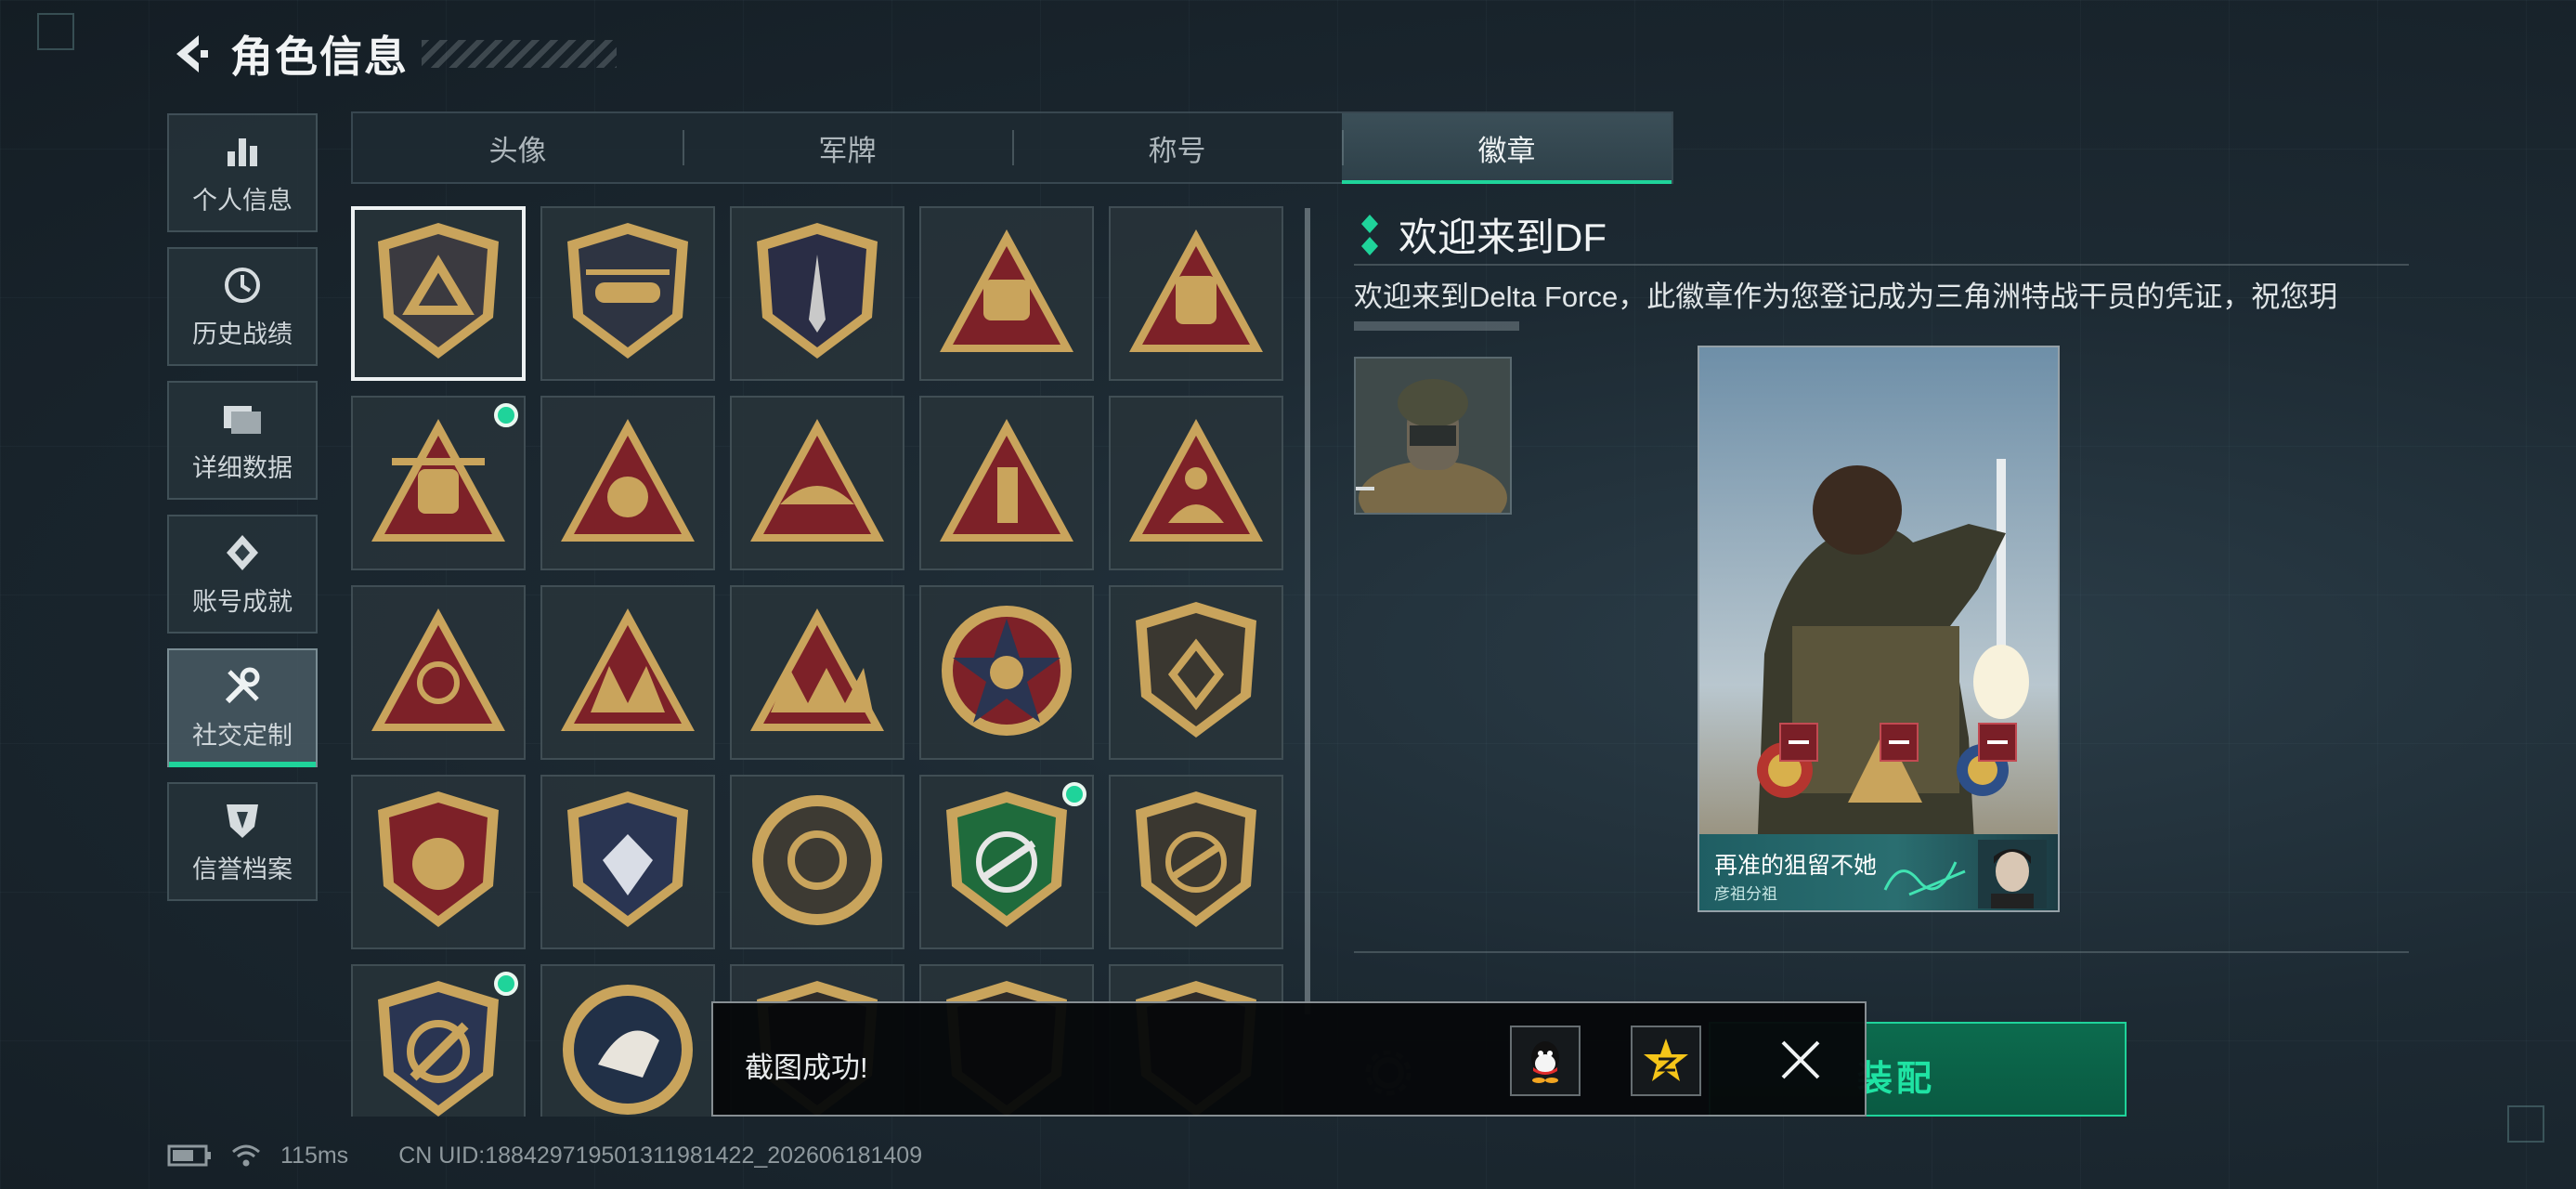  What do you see at coordinates (1177, 147) in the screenshot?
I see `tab-title: 称号` at bounding box center [1177, 147].